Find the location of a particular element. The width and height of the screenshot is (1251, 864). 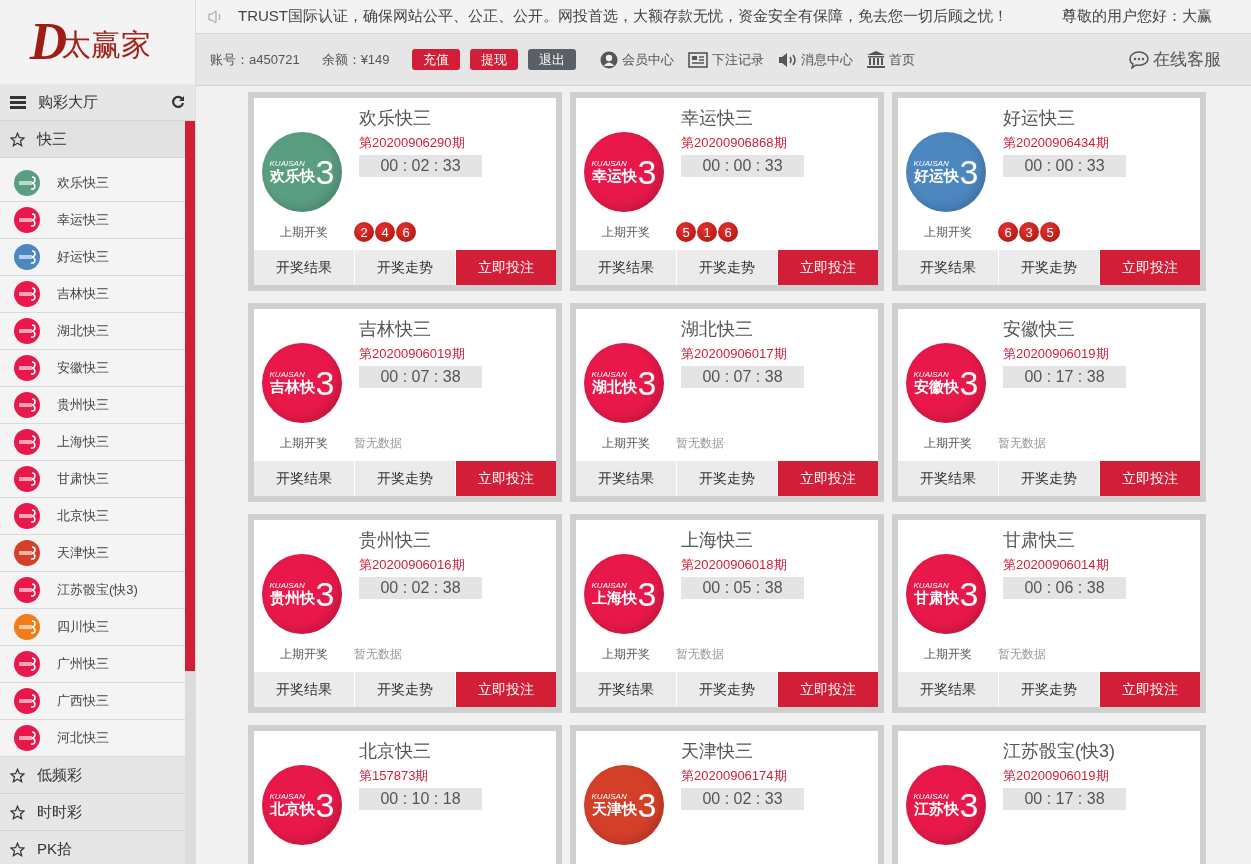

period-number: 第20200906434期 is located at coordinates (1056, 143).